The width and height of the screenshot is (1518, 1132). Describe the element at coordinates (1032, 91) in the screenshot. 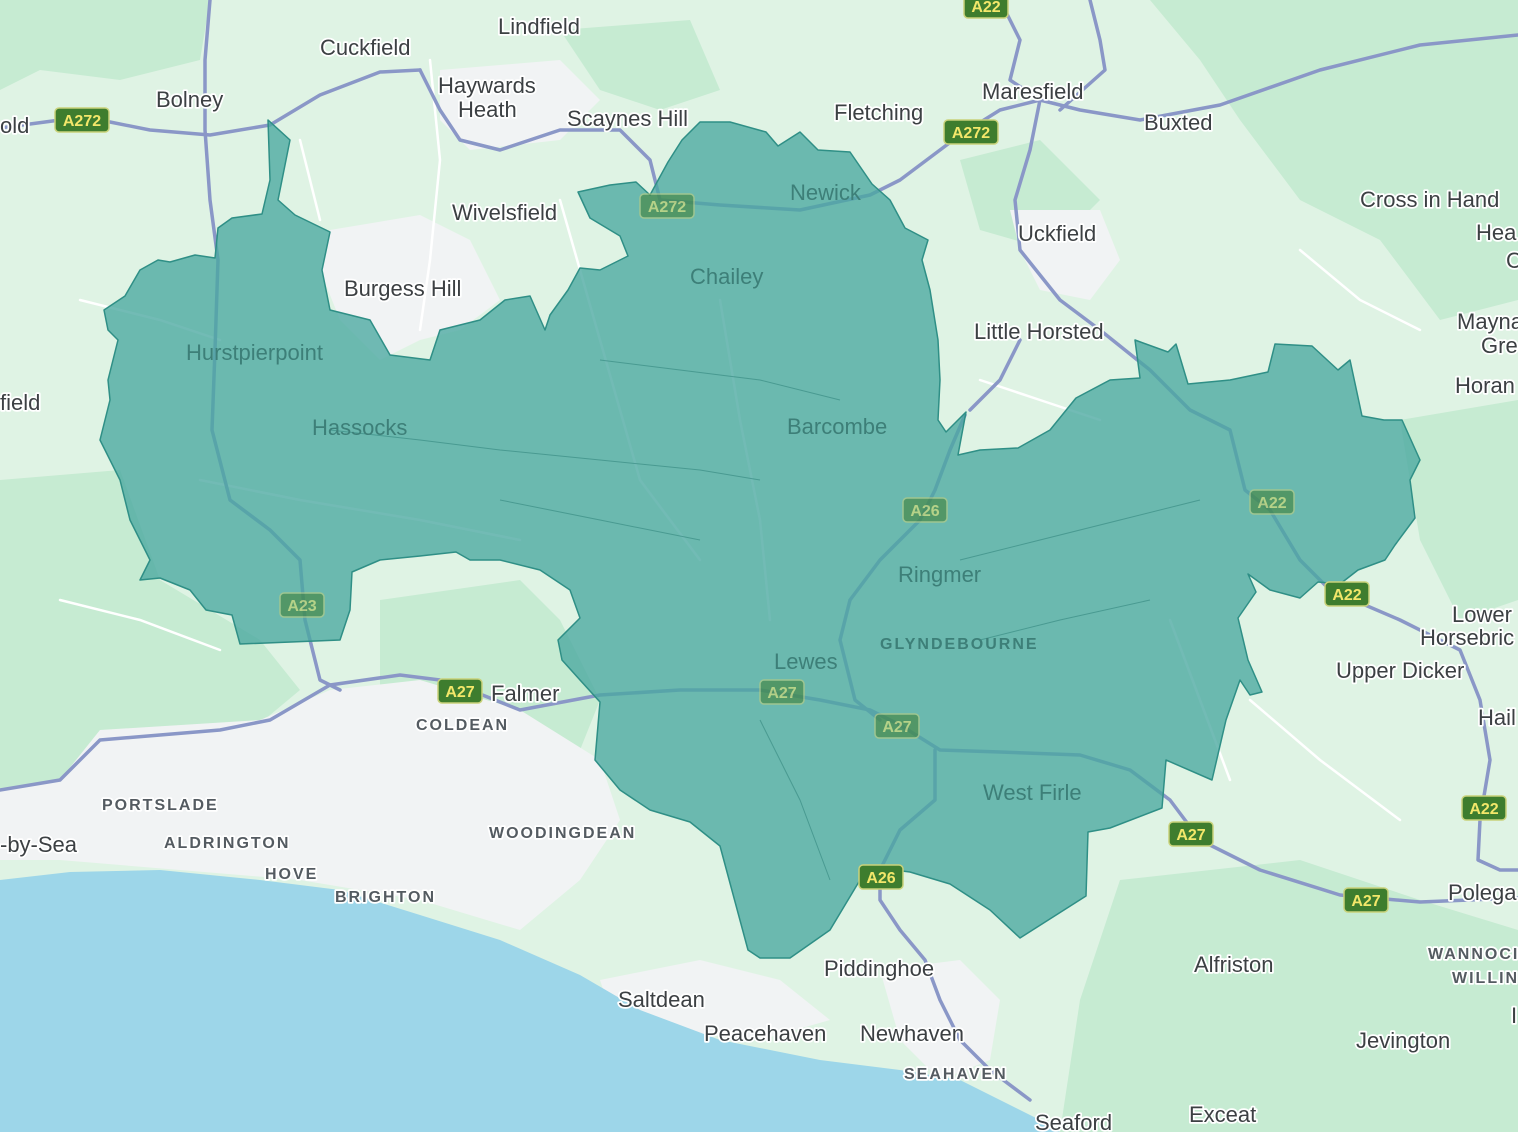

I see `place-label: Maresfield` at that location.